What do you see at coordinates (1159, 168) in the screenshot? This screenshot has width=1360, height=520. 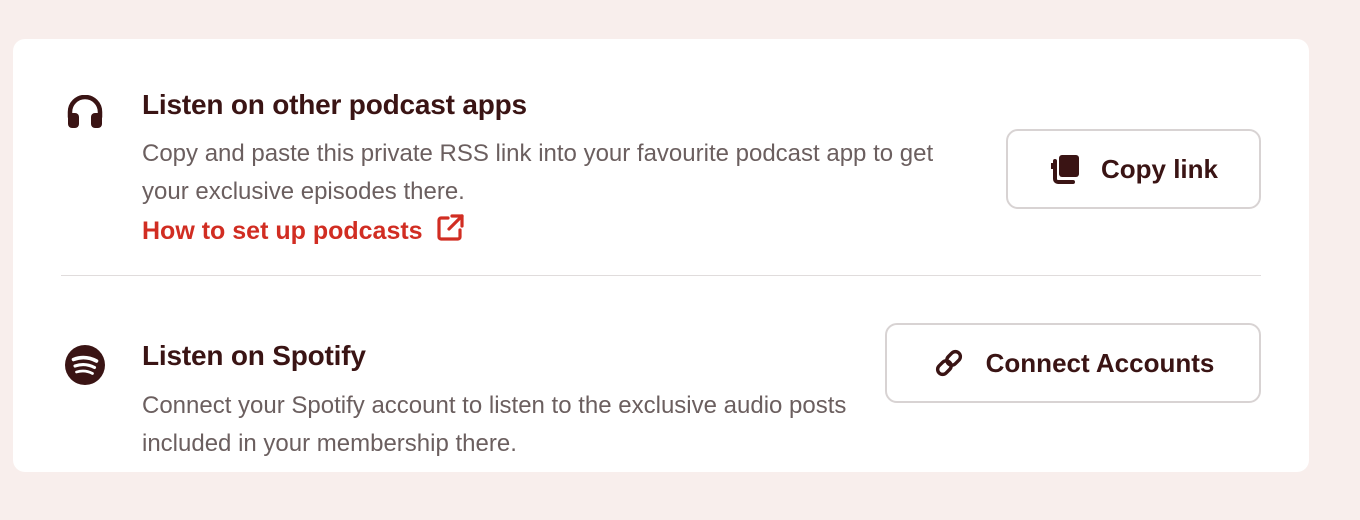 I see `copy-link-label: Copy link` at bounding box center [1159, 168].